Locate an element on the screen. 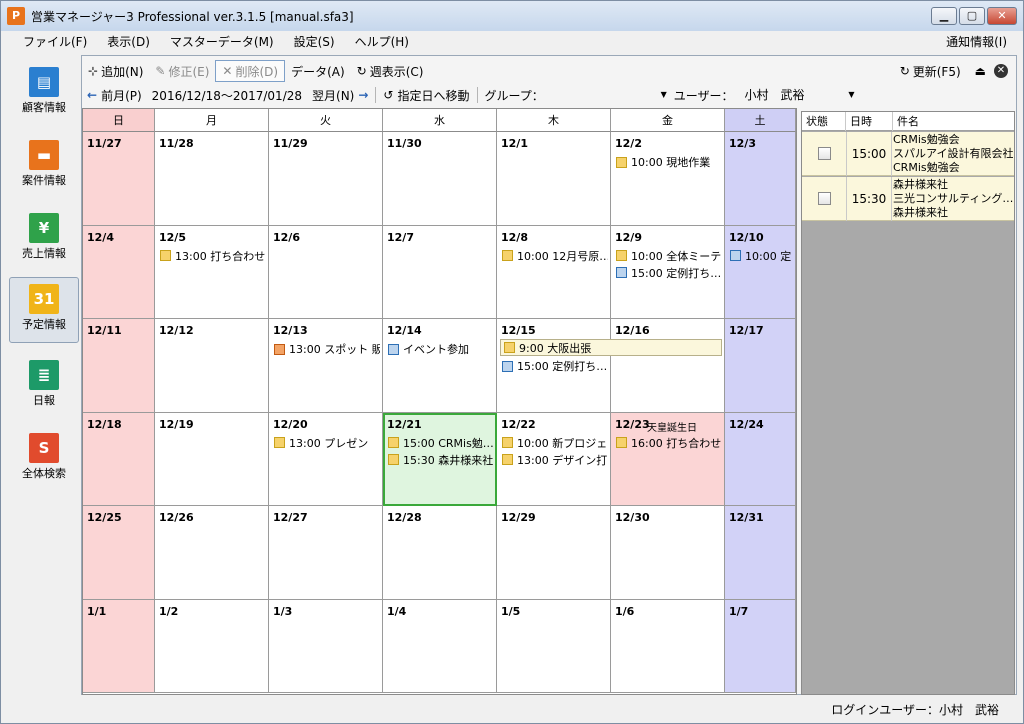 This screenshot has height=724, width=1024. calendar-day-cell: 11/27 is located at coordinates (119, 179).